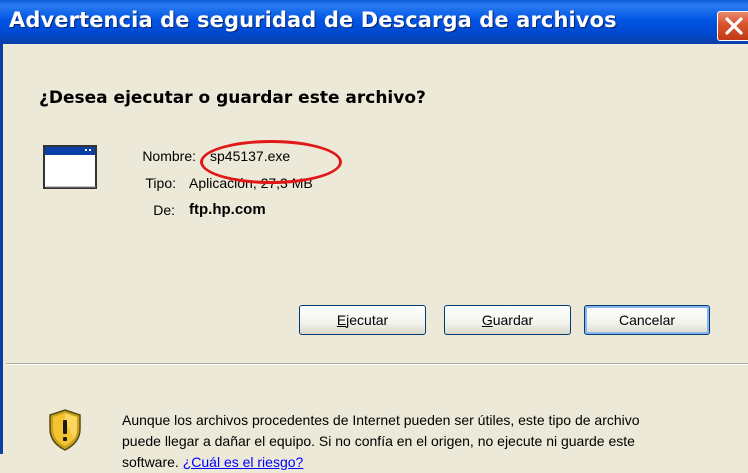 Image resolution: width=748 pixels, height=473 pixels. Describe the element at coordinates (160, 183) in the screenshot. I see `type-label: Tipo:` at that location.